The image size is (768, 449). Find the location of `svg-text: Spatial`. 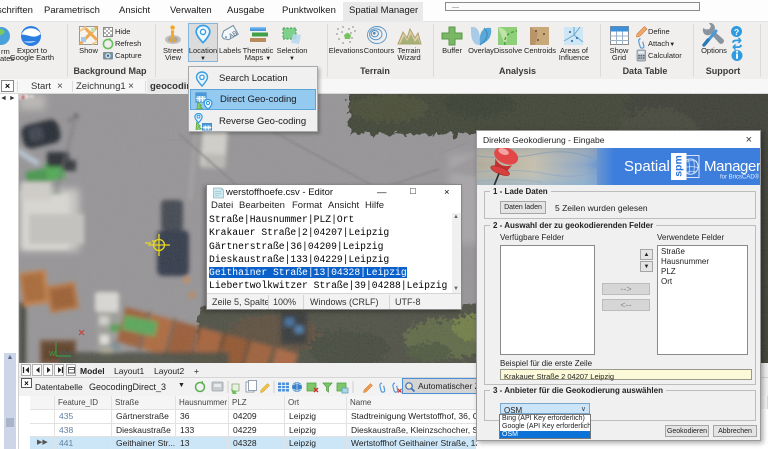

svg-text: Spatial is located at coordinates (647, 166).